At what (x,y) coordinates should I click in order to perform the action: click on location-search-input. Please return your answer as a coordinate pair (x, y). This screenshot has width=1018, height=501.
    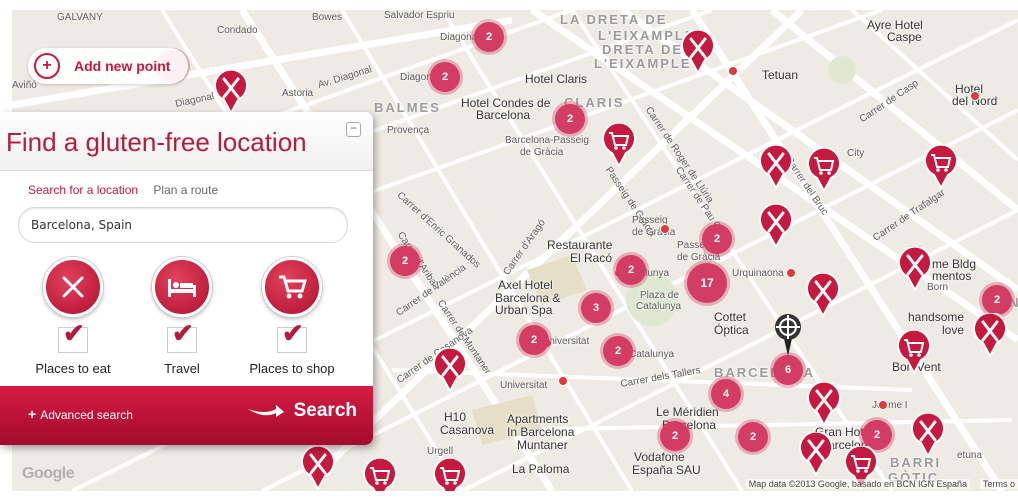
    Looking at the image, I should click on (181, 225).